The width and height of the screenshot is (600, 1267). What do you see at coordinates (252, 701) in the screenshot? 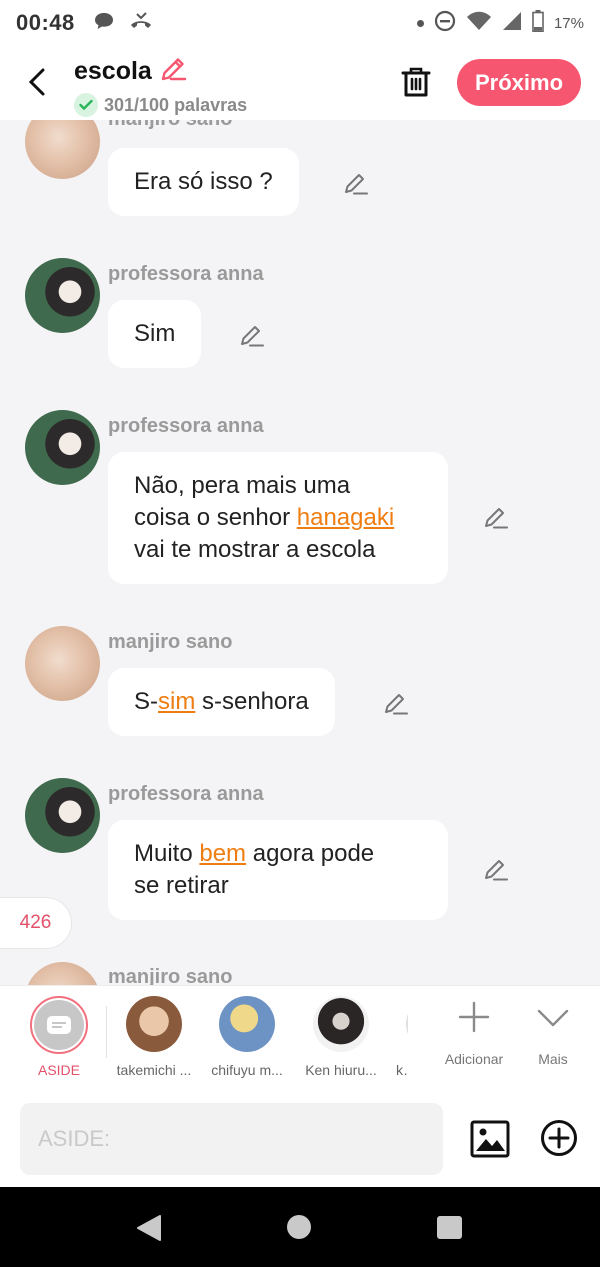
I see `message-text: s-senhora` at bounding box center [252, 701].